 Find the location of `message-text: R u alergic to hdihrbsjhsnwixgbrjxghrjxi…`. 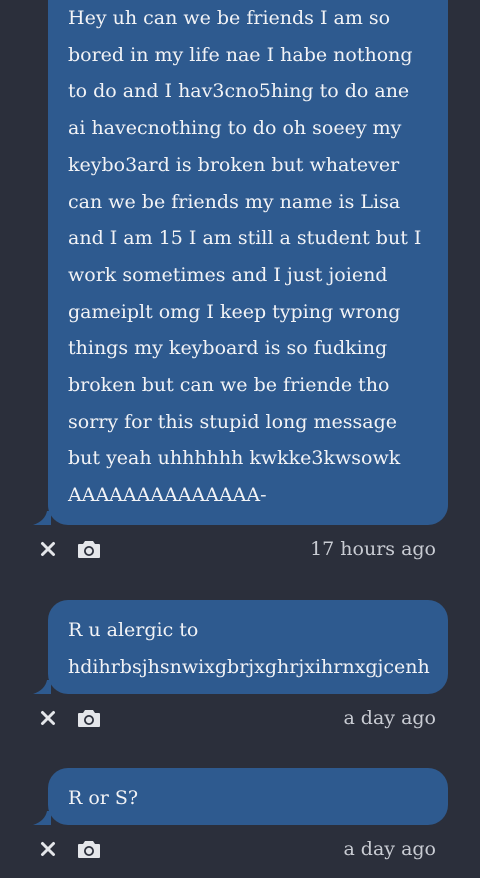

message-text: R u alergic to hdihrbsjhsnwixgbrjxghrjxi… is located at coordinates (249, 648).